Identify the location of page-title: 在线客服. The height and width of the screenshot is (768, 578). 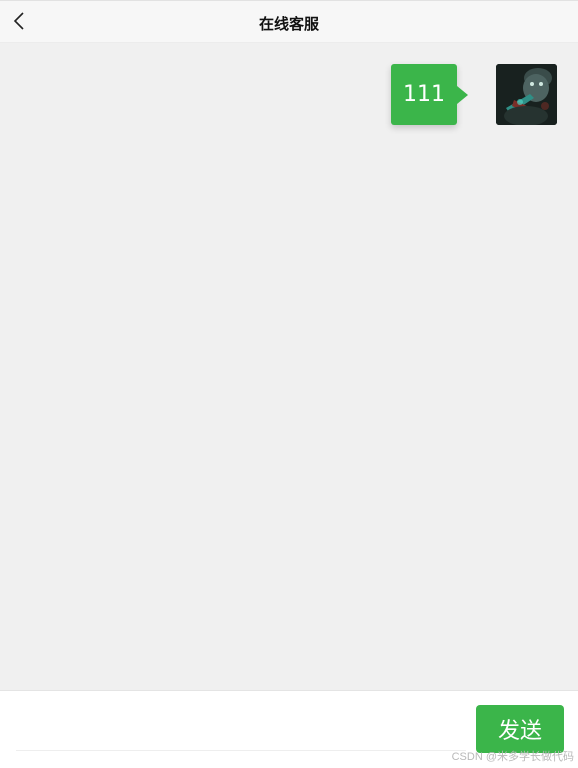
(288, 24).